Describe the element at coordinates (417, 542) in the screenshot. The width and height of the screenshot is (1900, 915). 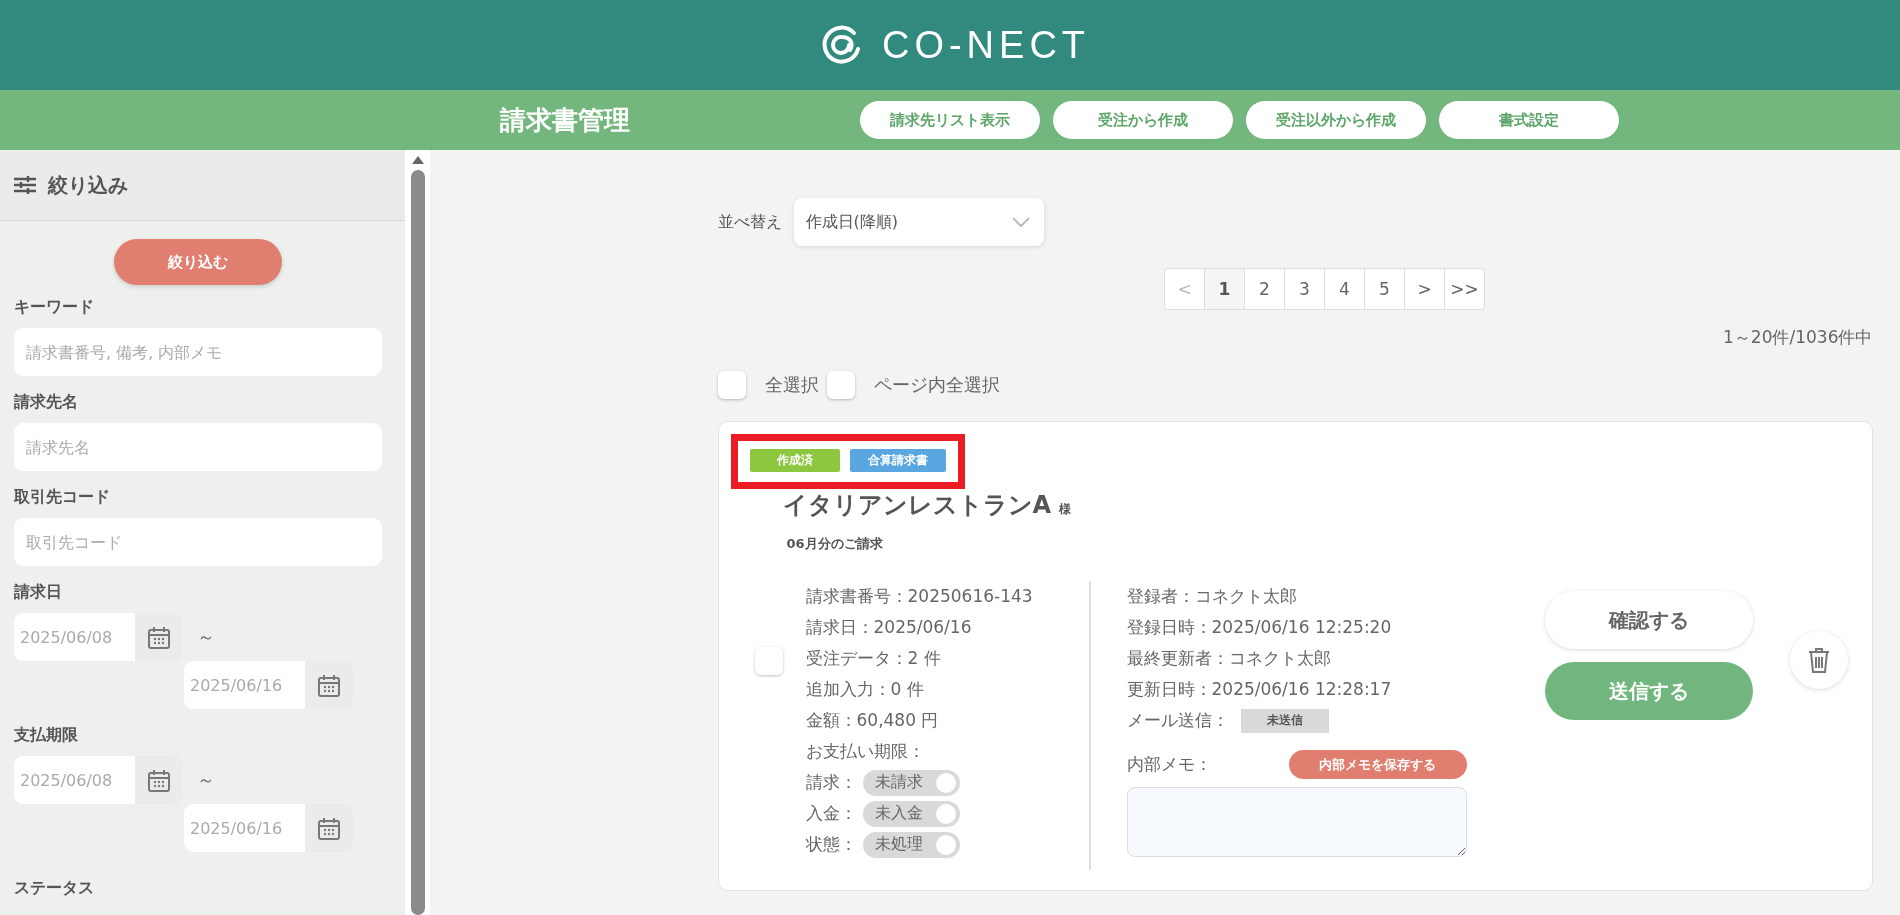
I see `scrollbar-thumb` at that location.